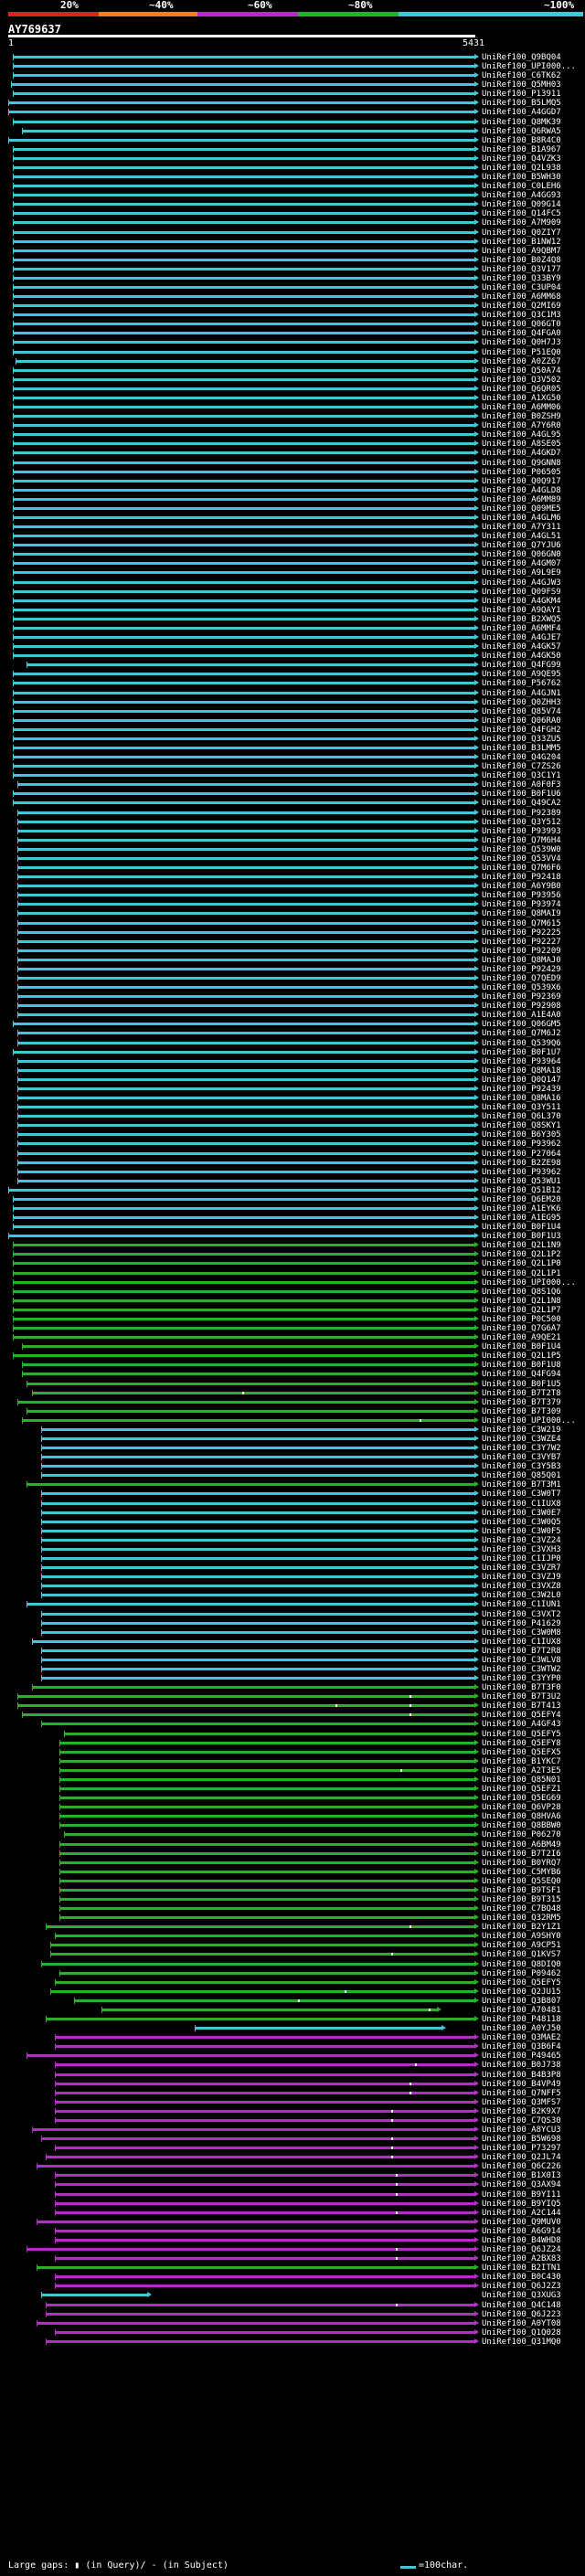 This screenshot has width=585, height=2576. What do you see at coordinates (534, 1706) in the screenshot?
I see `hit-accession-label: UniRef100_B7T413` at bounding box center [534, 1706].